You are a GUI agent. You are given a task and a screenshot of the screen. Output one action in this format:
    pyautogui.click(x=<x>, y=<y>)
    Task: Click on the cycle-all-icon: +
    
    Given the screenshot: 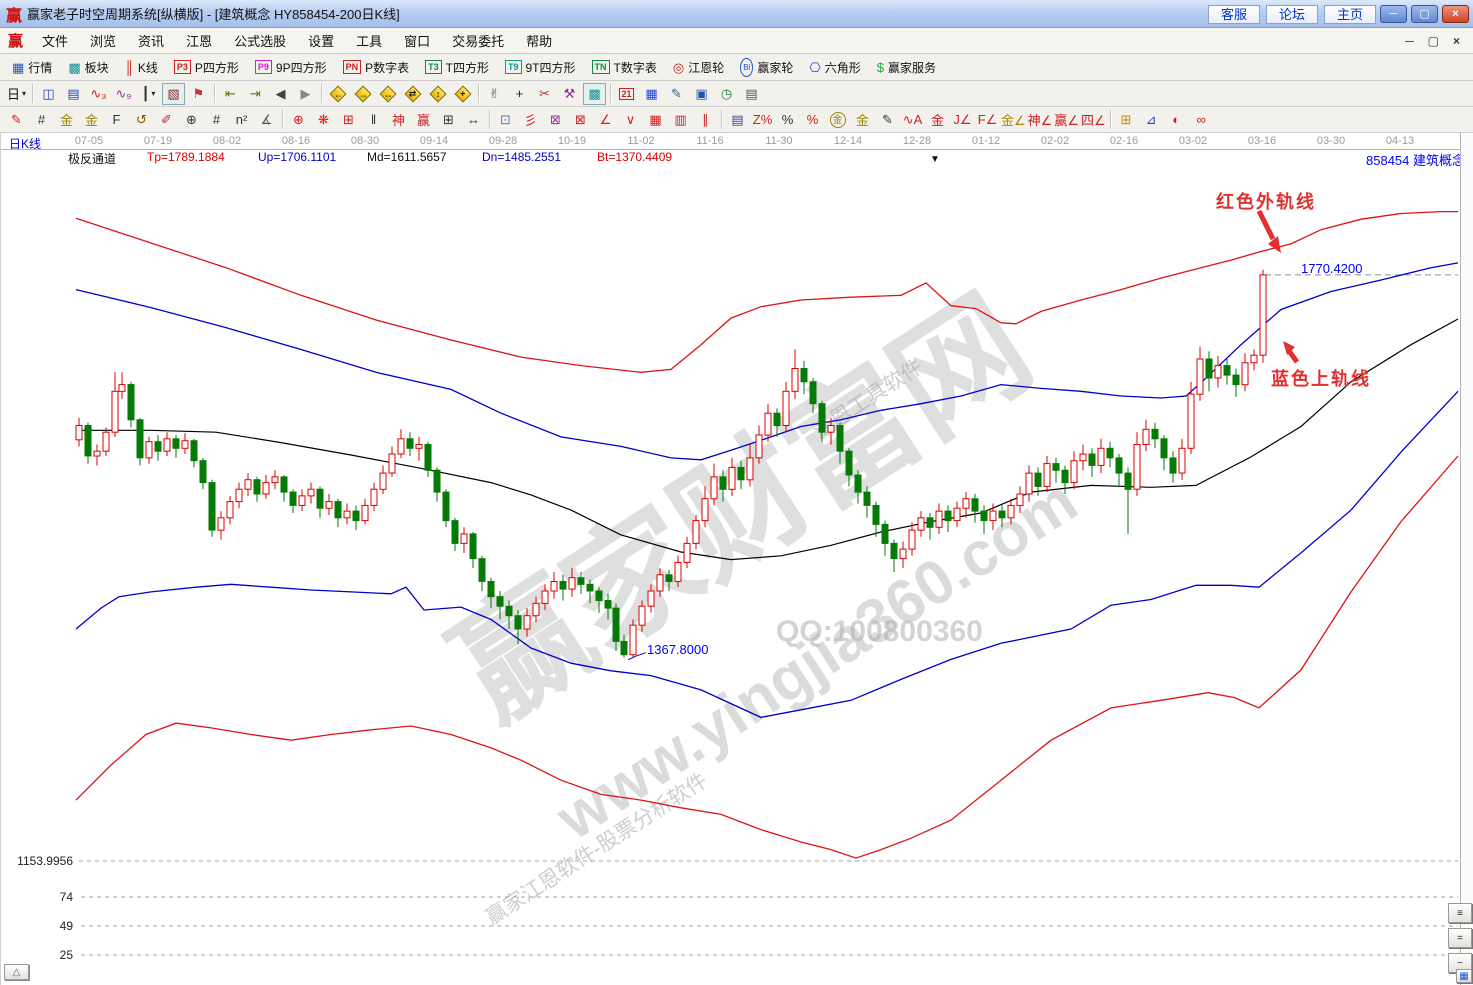 What is the action you would take?
    pyautogui.click(x=462, y=94)
    